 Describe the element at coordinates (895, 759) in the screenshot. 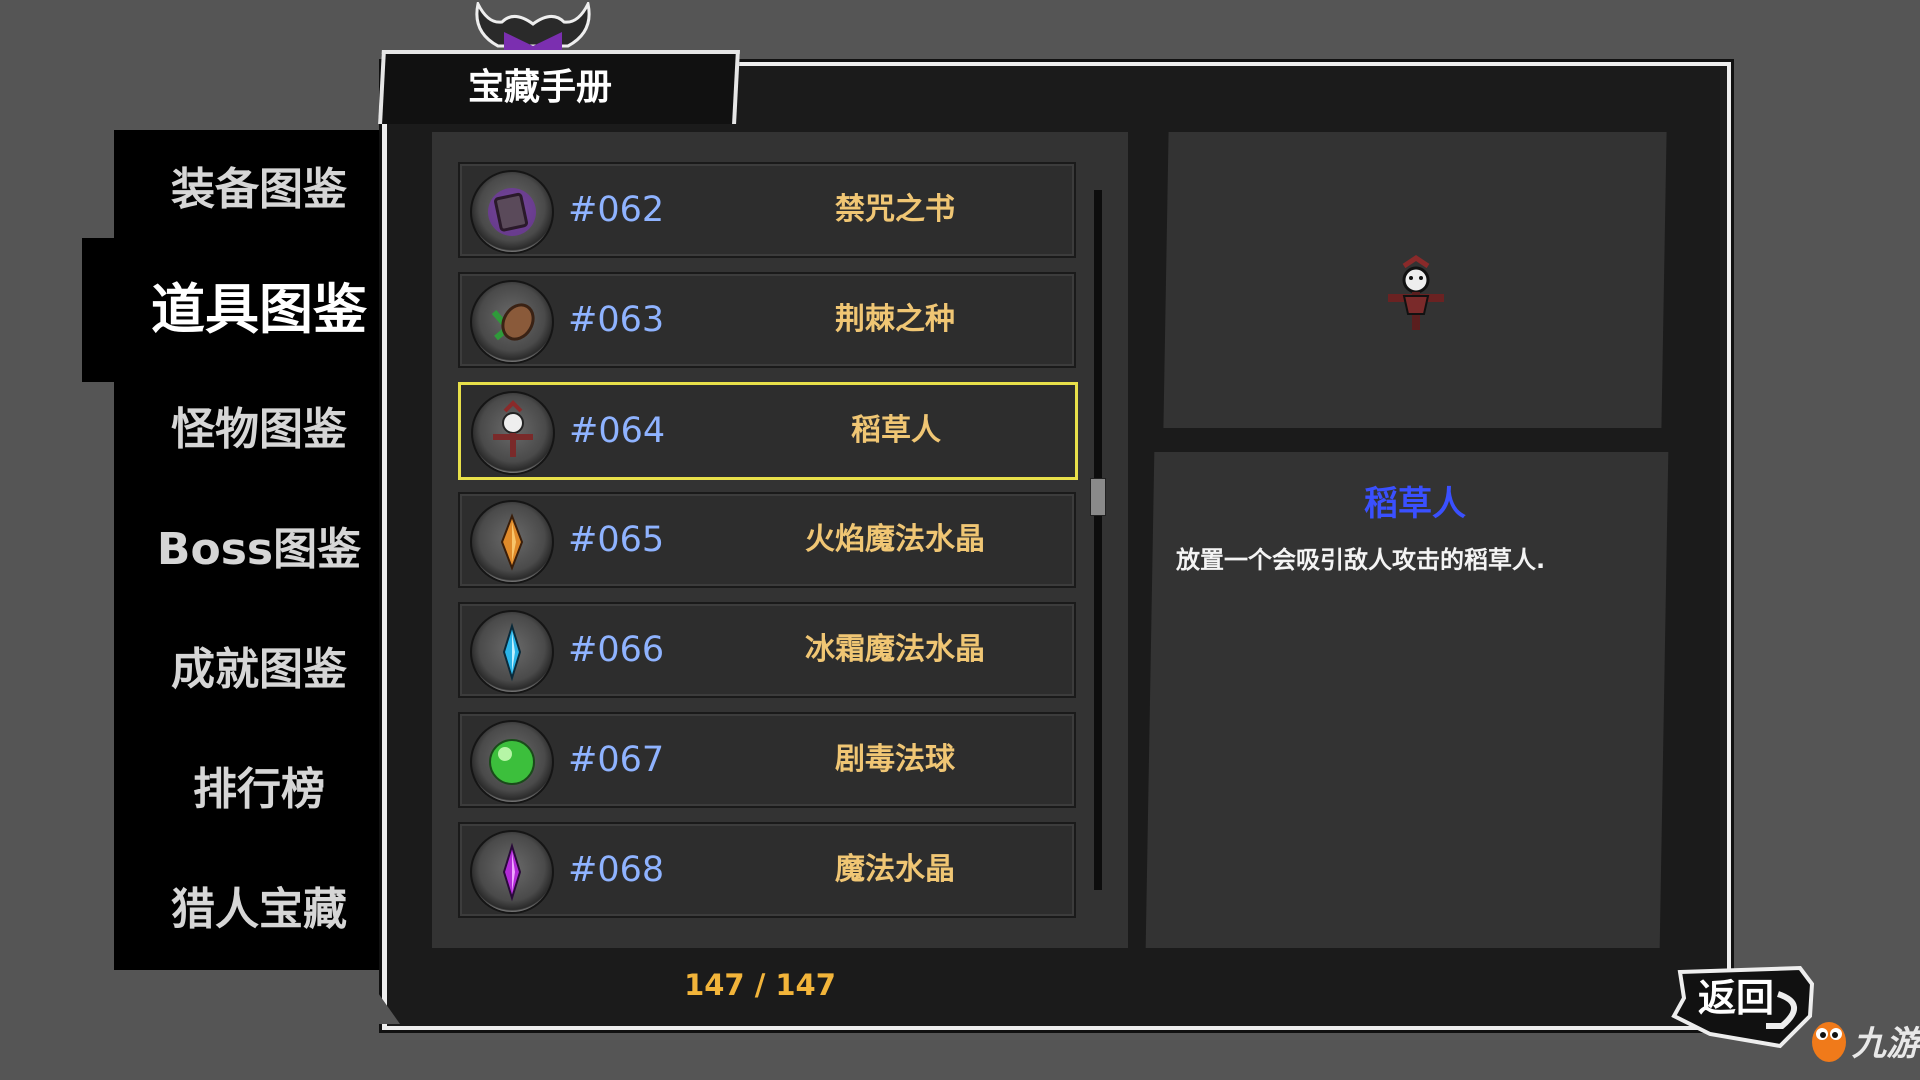

I see `item-name: 剧毒法球` at that location.